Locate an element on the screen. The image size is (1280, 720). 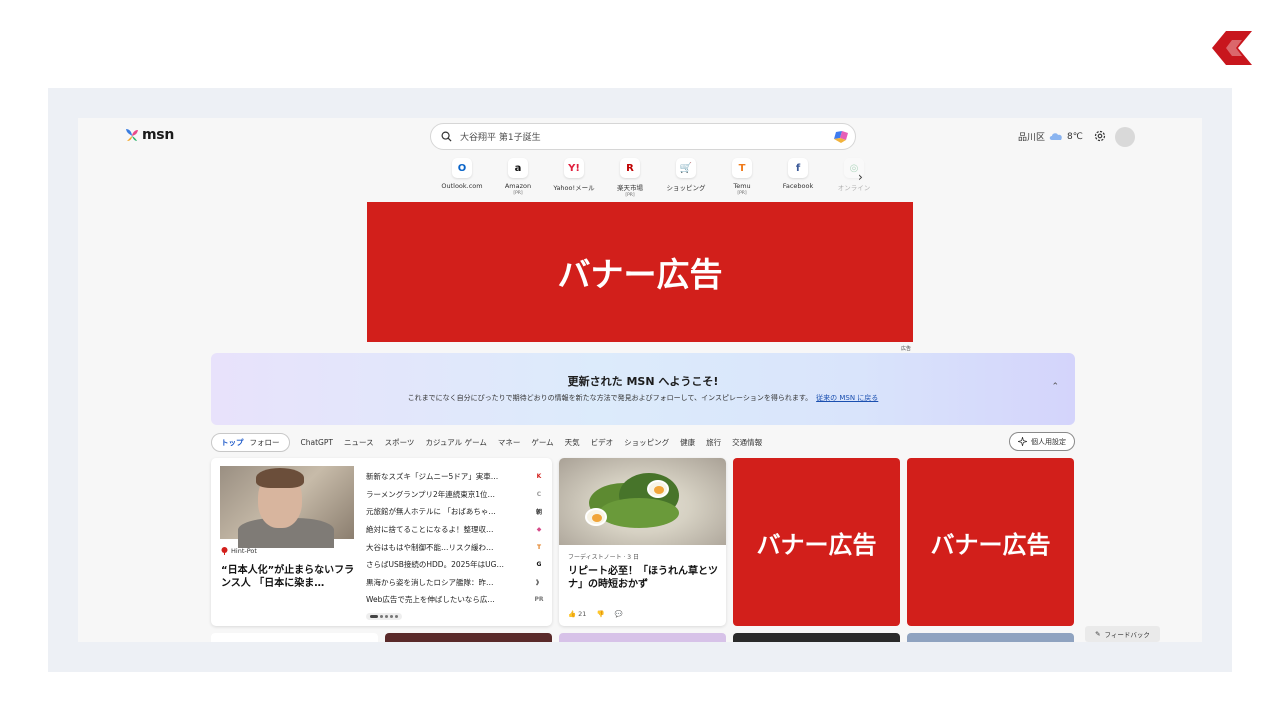
headline-item: 黒海から姿を消したロシア艦隊：昨… 》 is located at coordinates (455, 583).